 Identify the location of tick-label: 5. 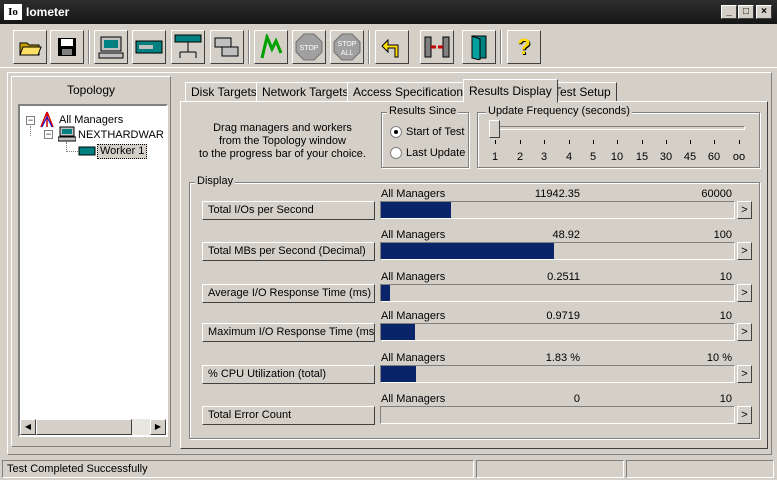
(593, 157).